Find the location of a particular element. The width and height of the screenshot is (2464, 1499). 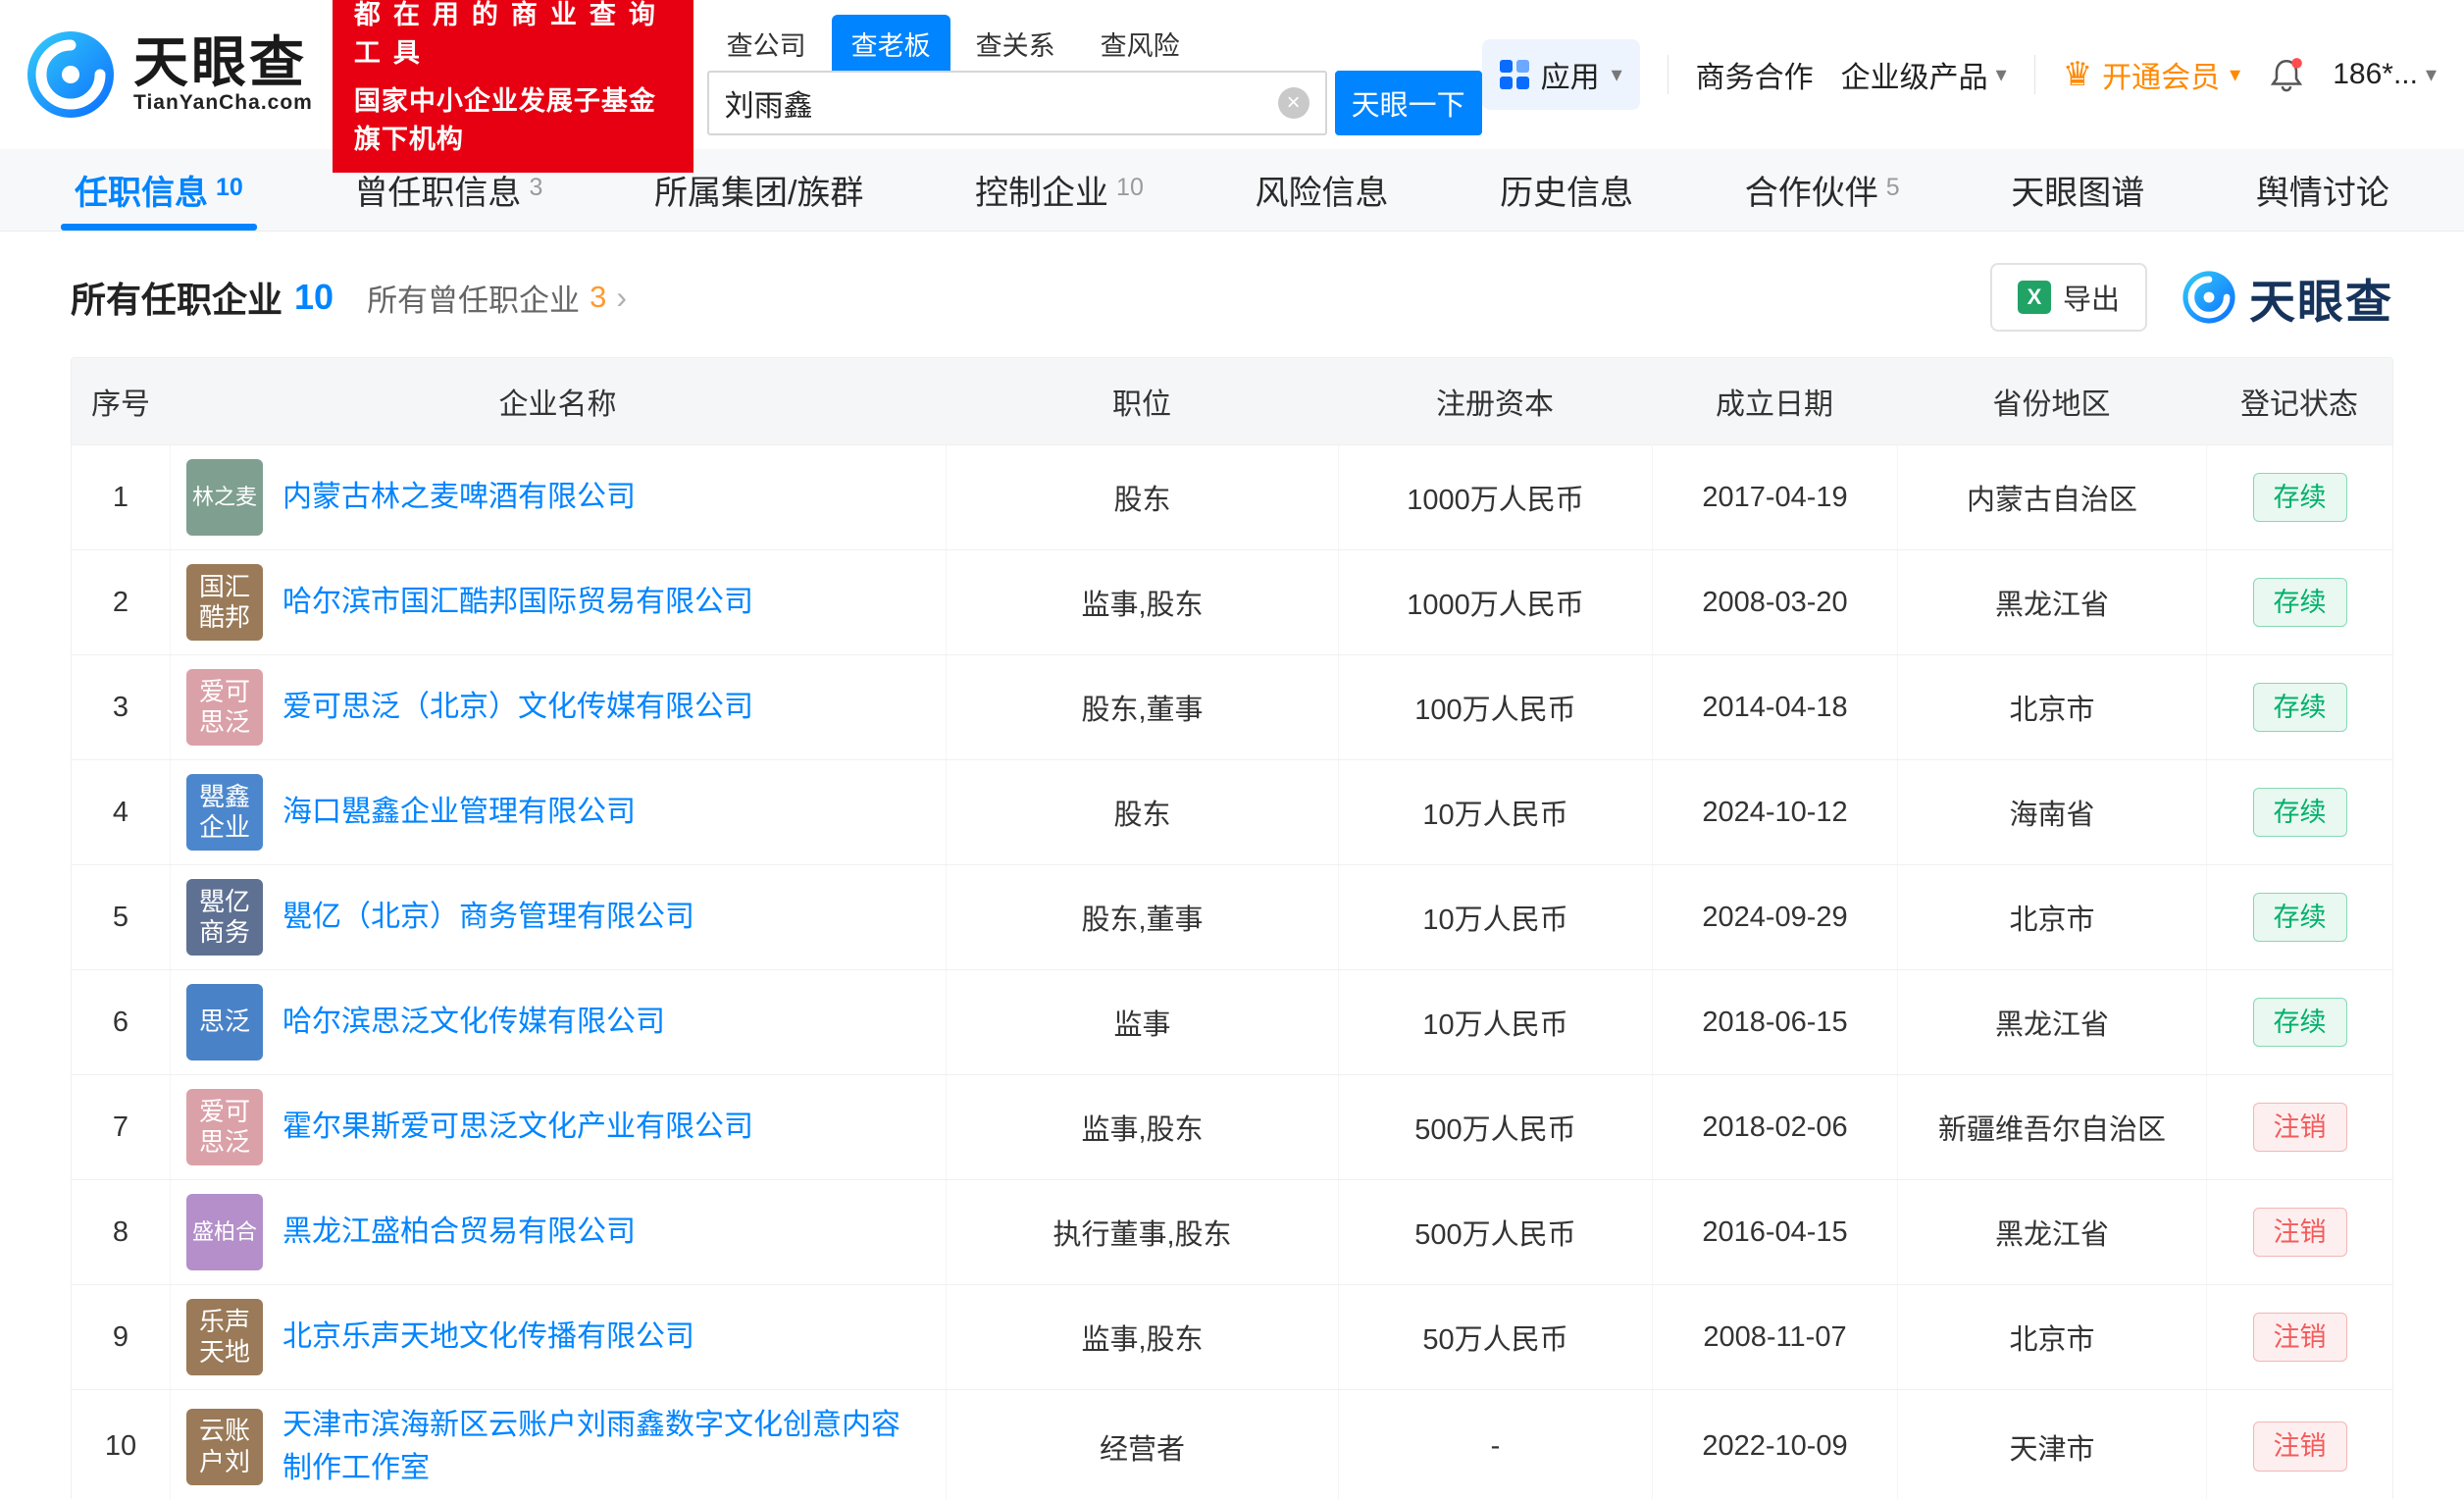

page-tab: 控制企业 10 is located at coordinates (1059, 190).